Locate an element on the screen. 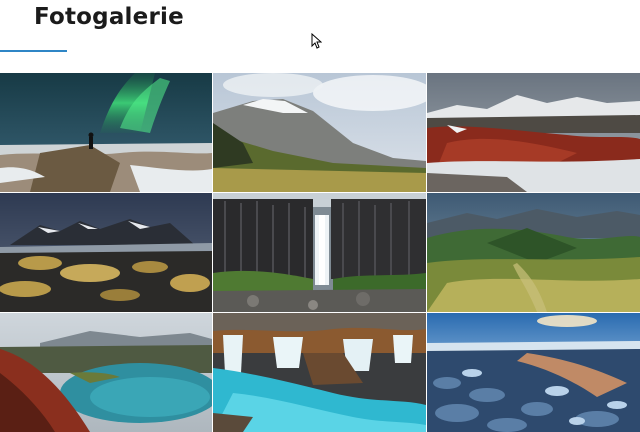 The height and width of the screenshot is (432, 640). gallery-photo-mountain-ridge is located at coordinates (319, 132).